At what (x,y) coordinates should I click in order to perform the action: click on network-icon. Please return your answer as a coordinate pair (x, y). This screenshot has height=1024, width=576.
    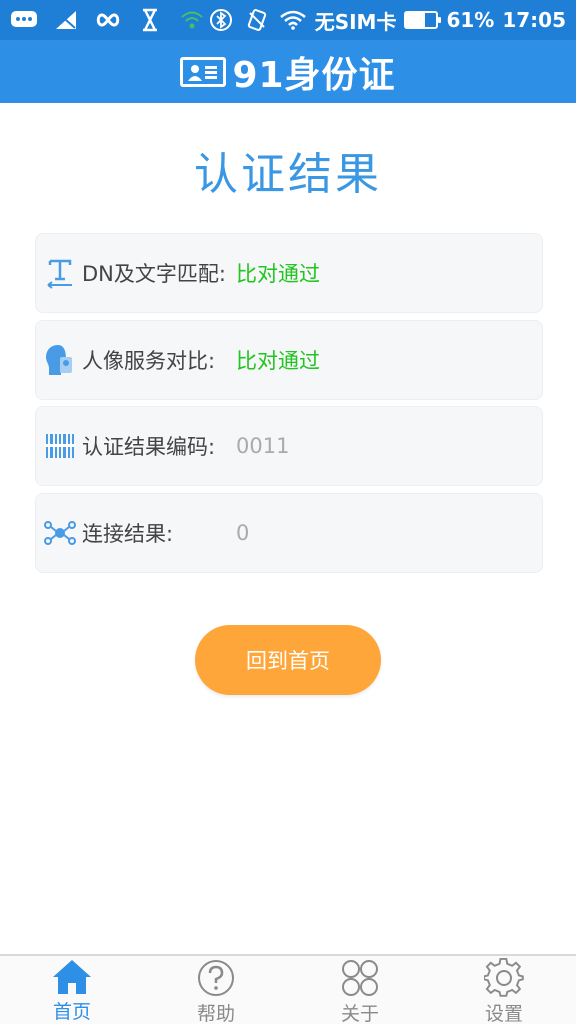
    Looking at the image, I should click on (60, 533).